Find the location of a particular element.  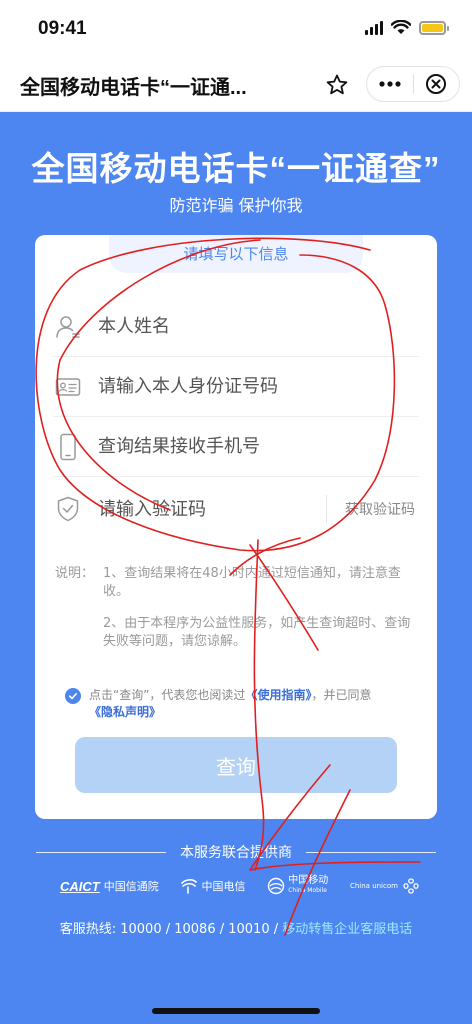

hotline-numbers: 客服热线: 10000 / 10086 / 10010 / is located at coordinates (171, 929).